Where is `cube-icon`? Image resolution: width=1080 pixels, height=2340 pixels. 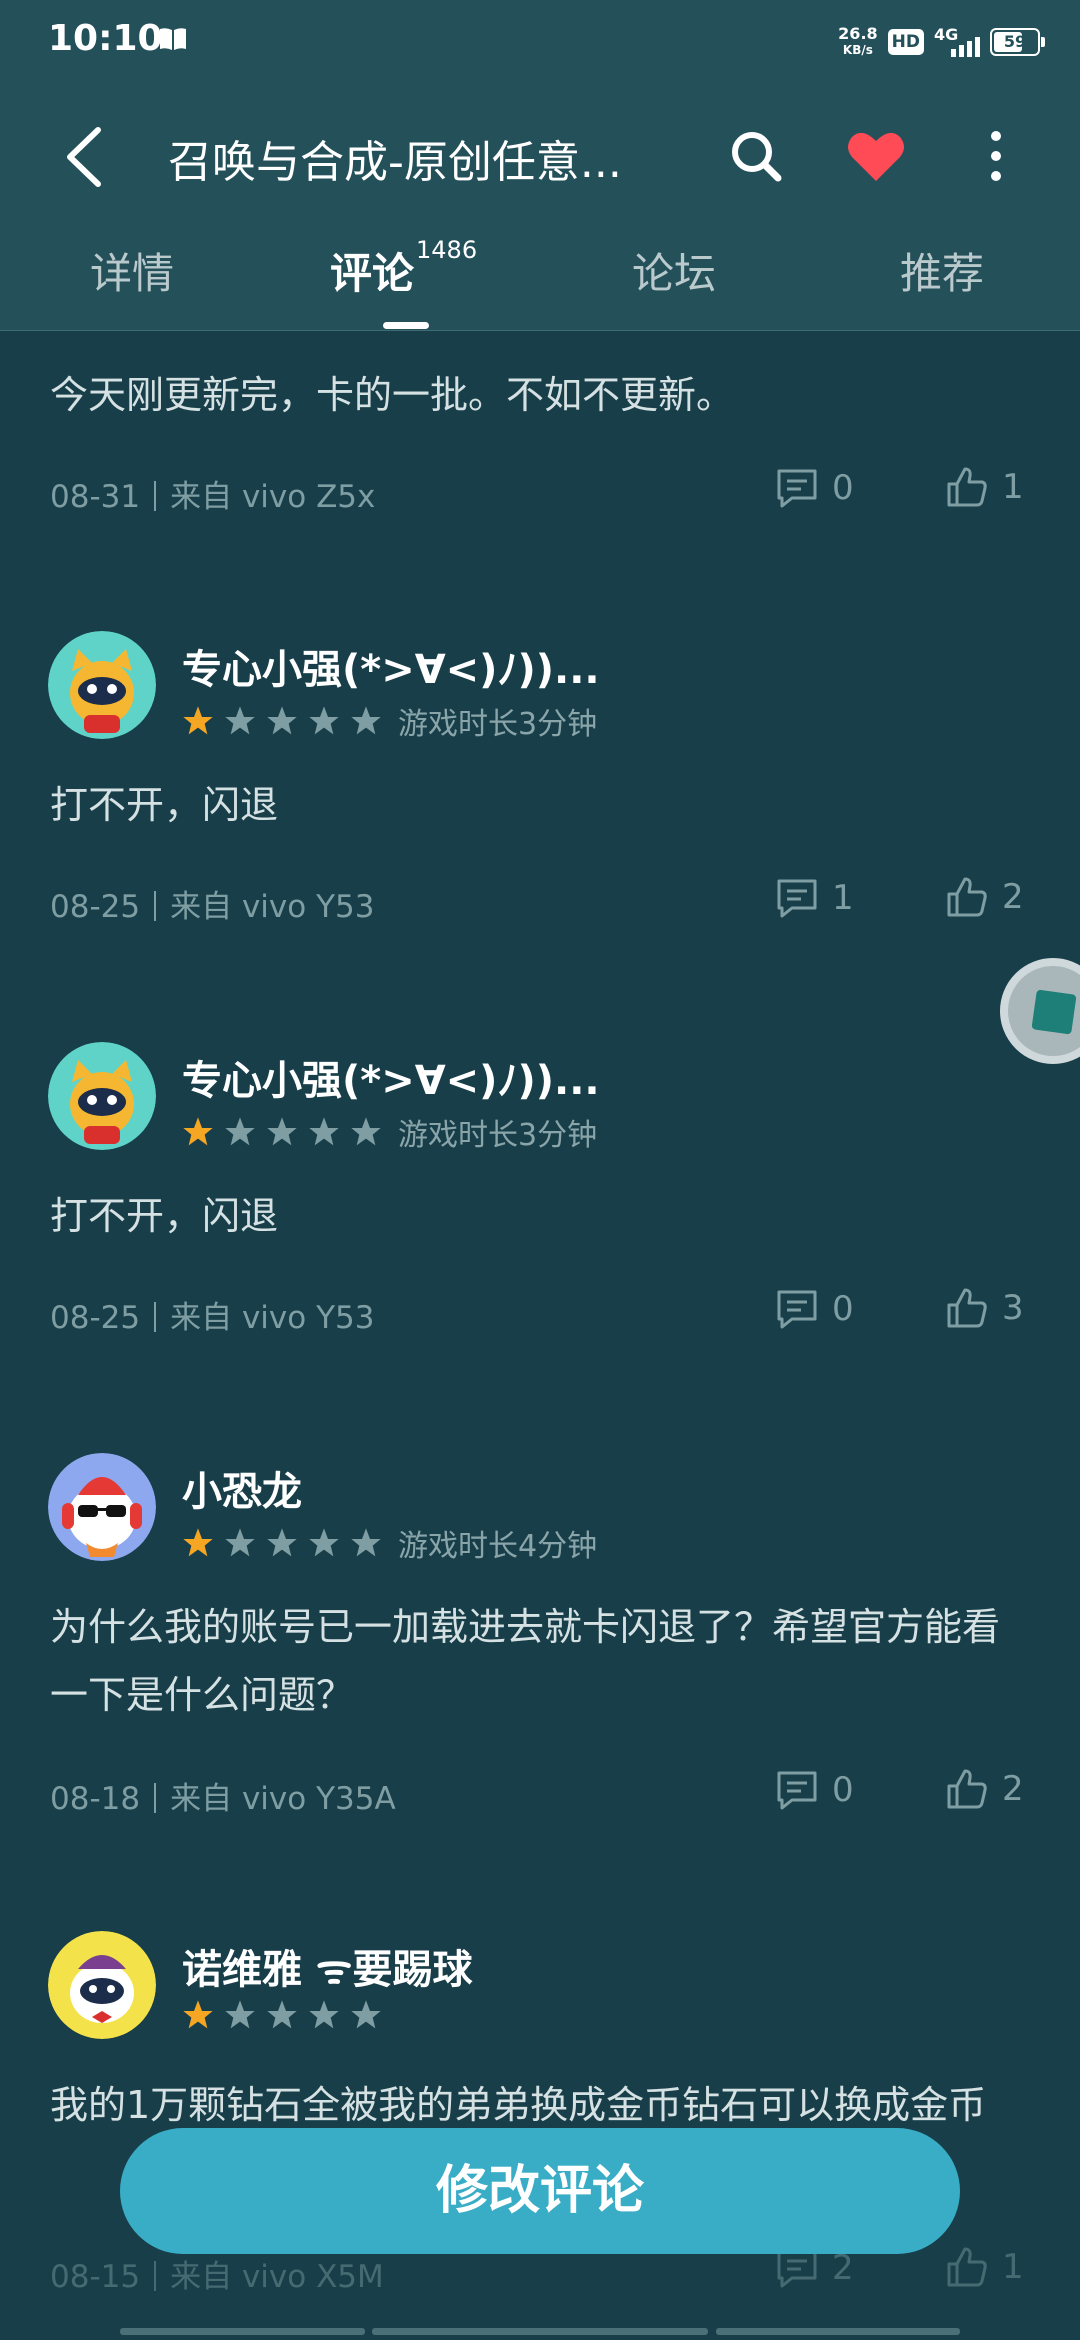 cube-icon is located at coordinates (1054, 1012).